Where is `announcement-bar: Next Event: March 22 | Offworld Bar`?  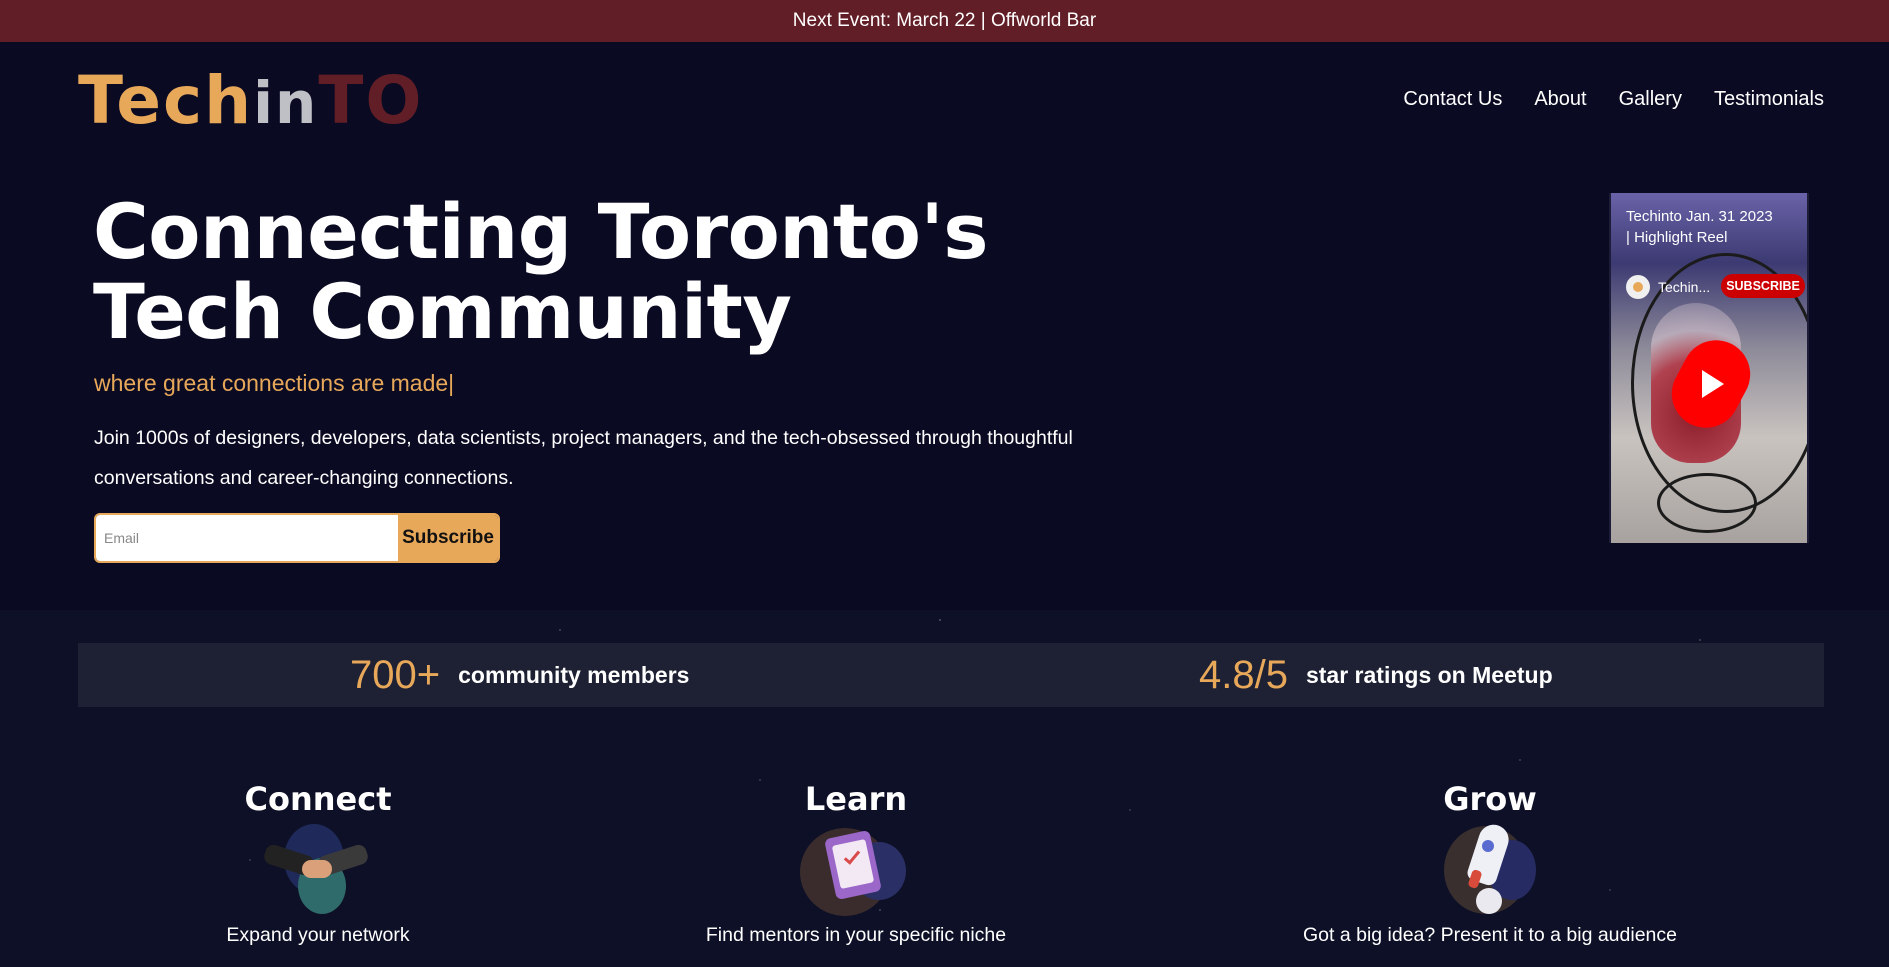
announcement-bar: Next Event: March 22 | Offworld Bar is located at coordinates (944, 21).